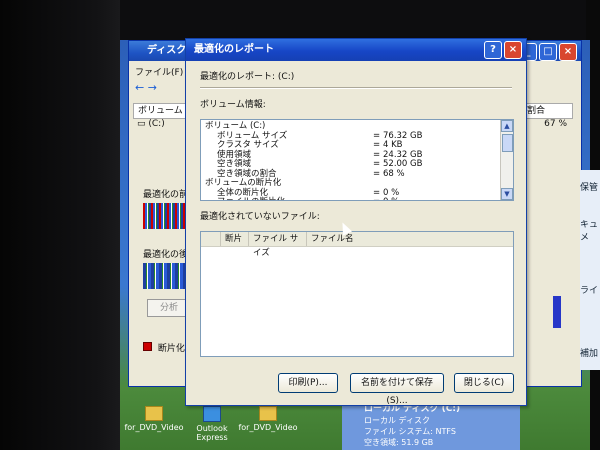  What do you see at coordinates (234, 49) in the screenshot?
I see `dialog-title: 最適化のレポート` at bounding box center [234, 49].